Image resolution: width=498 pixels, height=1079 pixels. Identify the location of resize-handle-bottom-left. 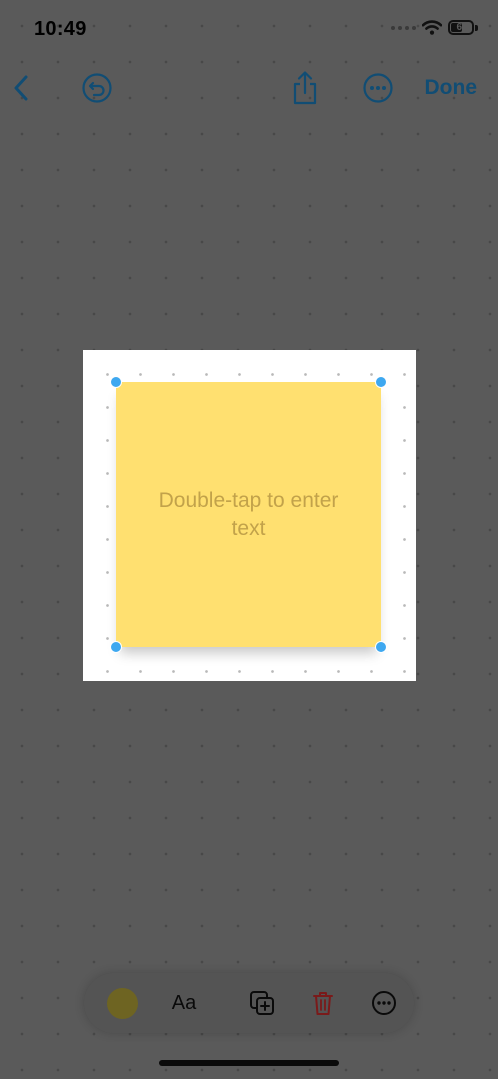
(116, 647).